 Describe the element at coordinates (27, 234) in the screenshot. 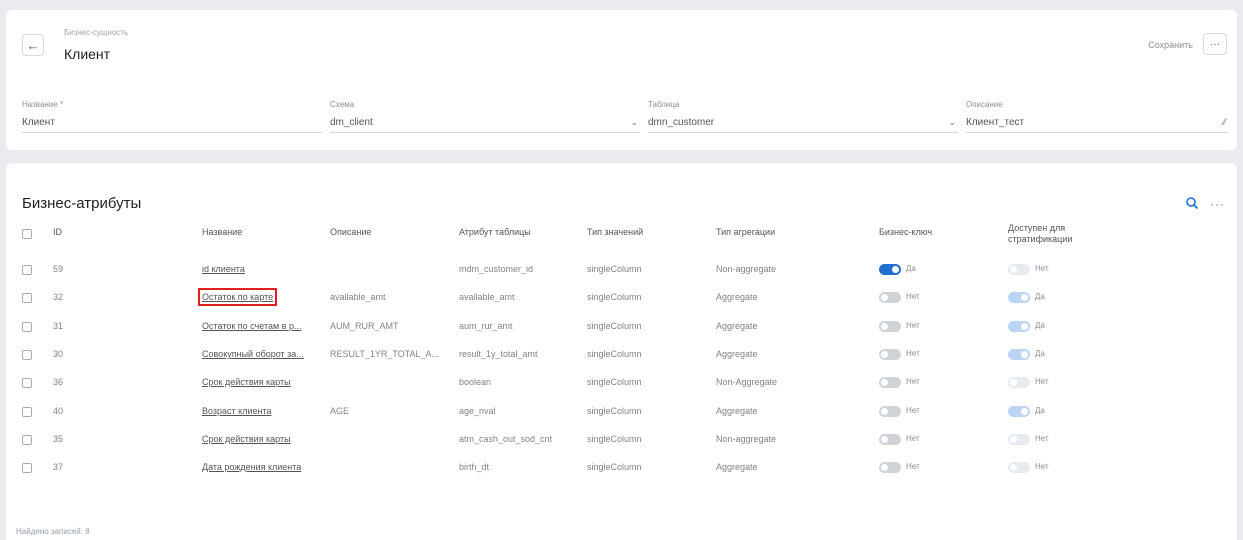

I see `select-all-checkbox` at that location.